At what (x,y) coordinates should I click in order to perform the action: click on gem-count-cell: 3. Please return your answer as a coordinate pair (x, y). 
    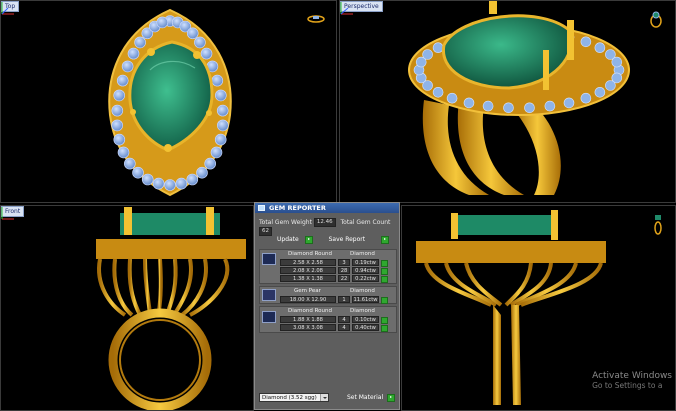
    Looking at the image, I should click on (344, 262).